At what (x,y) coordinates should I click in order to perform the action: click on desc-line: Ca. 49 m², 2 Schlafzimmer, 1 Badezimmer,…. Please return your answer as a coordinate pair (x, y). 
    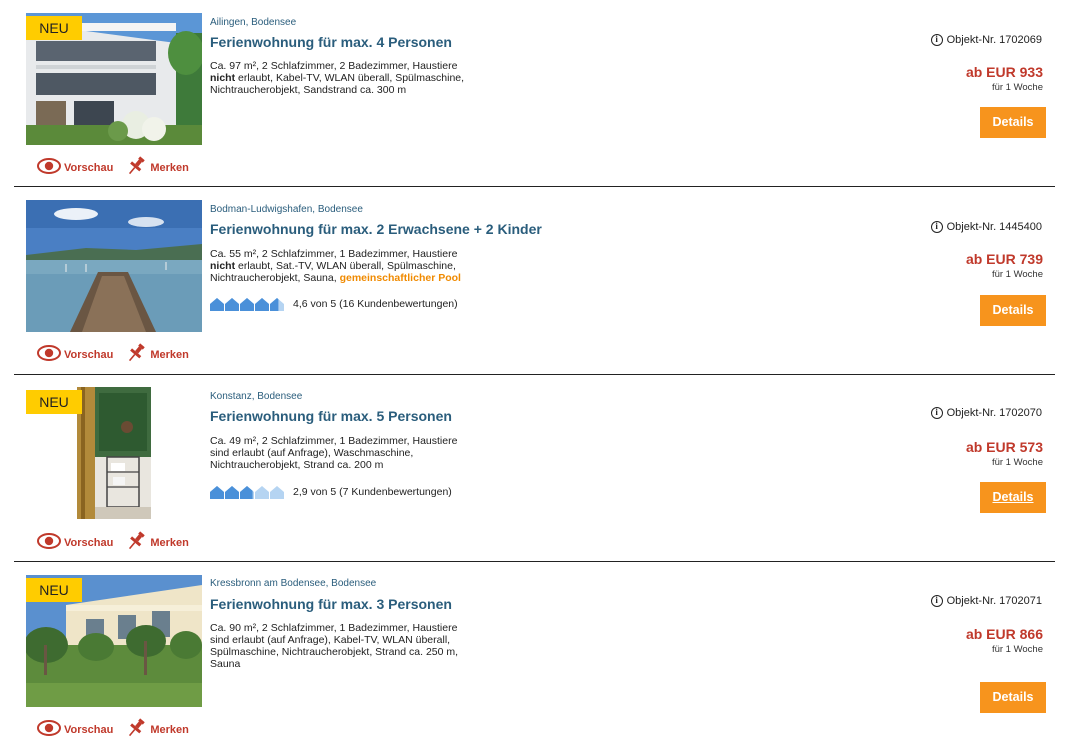
    Looking at the image, I should click on (334, 441).